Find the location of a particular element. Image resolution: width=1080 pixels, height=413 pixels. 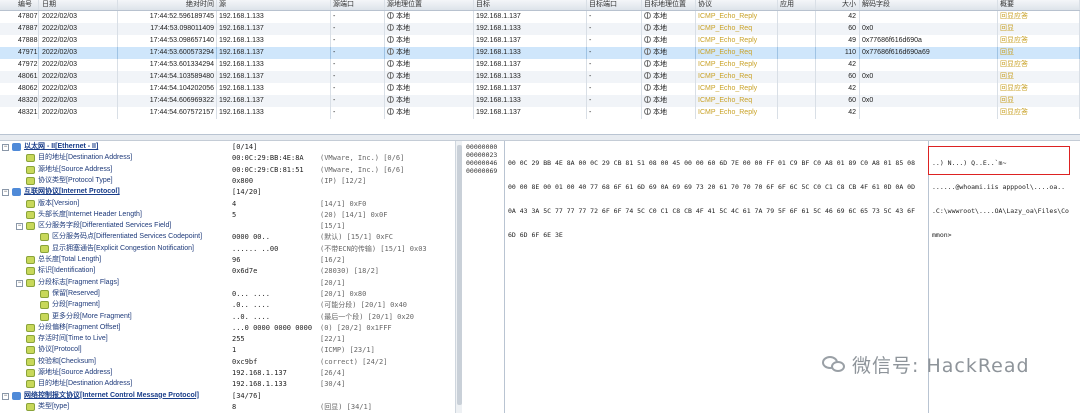

tree-field-name: 目的地址[Destination Address] is located at coordinates (85, 384).